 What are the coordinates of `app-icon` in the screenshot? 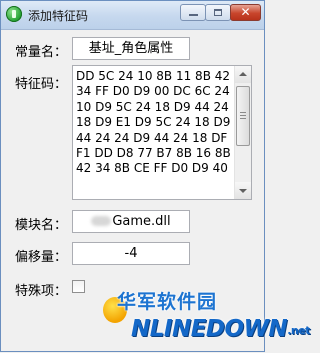 It's located at (14, 14).